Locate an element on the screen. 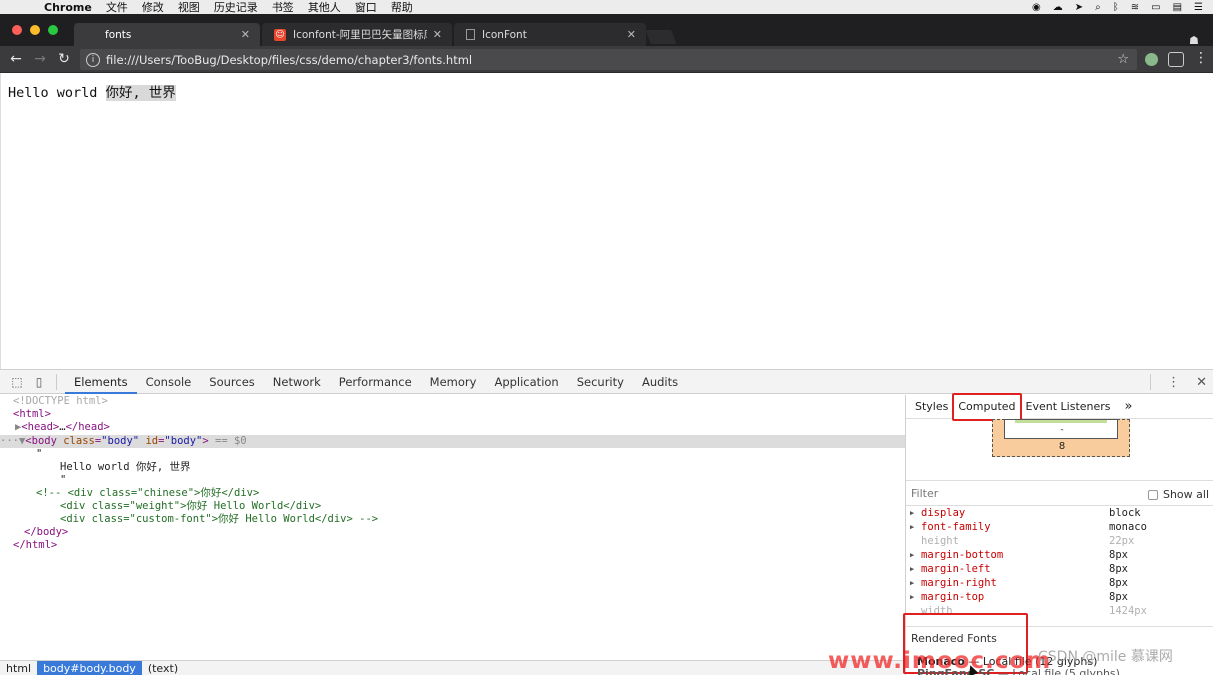  computed-prop-row: ▶ margin-bottom 8px is located at coordinates (1059, 555).